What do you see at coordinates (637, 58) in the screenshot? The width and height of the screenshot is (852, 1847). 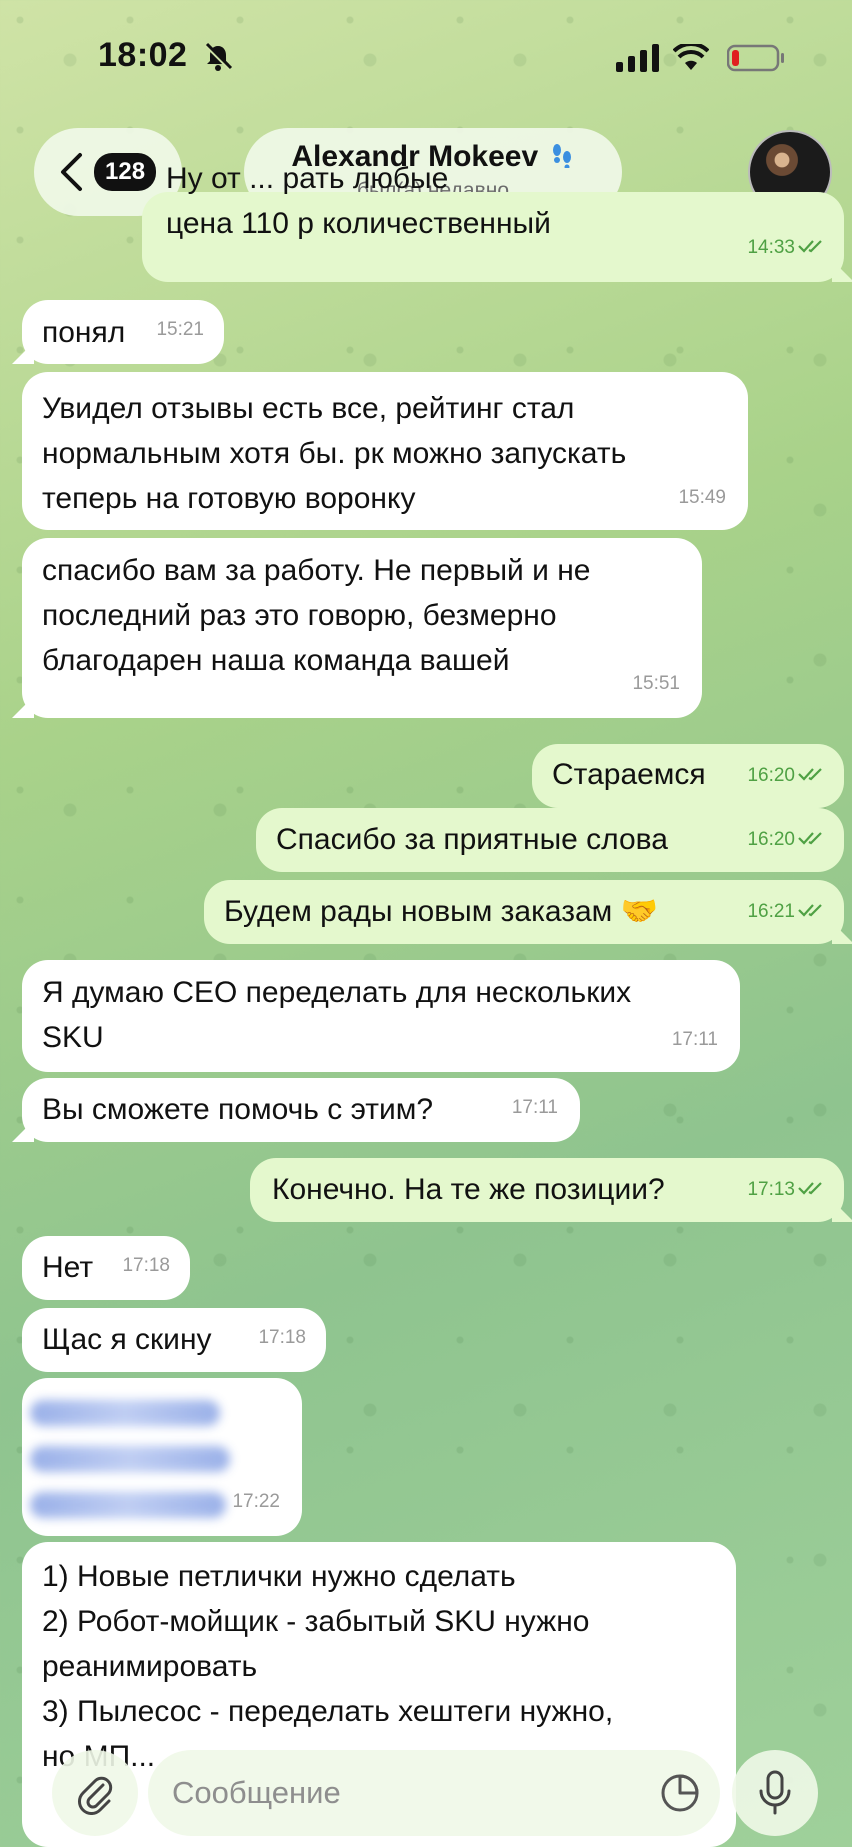 I see `cellular-signal-icon` at bounding box center [637, 58].